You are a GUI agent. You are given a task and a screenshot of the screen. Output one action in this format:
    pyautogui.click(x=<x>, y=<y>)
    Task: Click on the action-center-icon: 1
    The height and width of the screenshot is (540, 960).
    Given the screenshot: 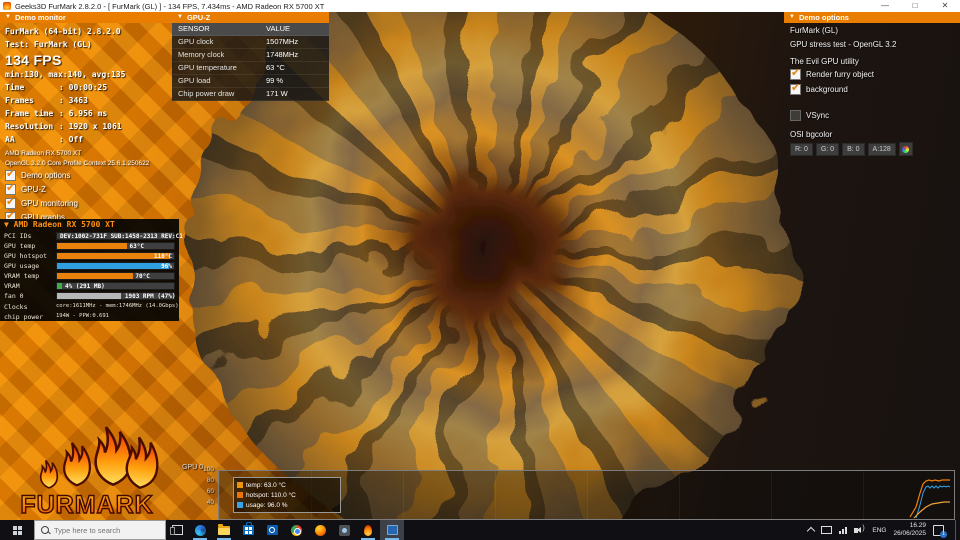 What is the action you would take?
    pyautogui.click(x=940, y=531)
    